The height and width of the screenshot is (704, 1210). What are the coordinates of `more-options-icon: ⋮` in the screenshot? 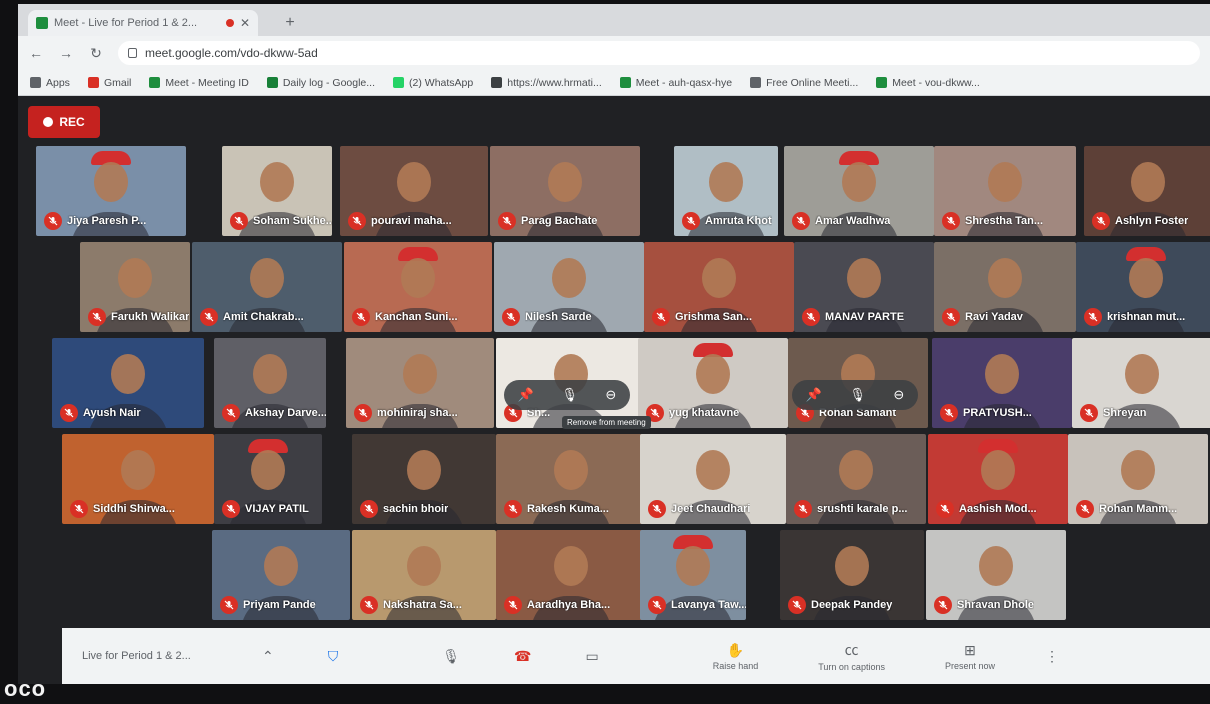 It's located at (1052, 656).